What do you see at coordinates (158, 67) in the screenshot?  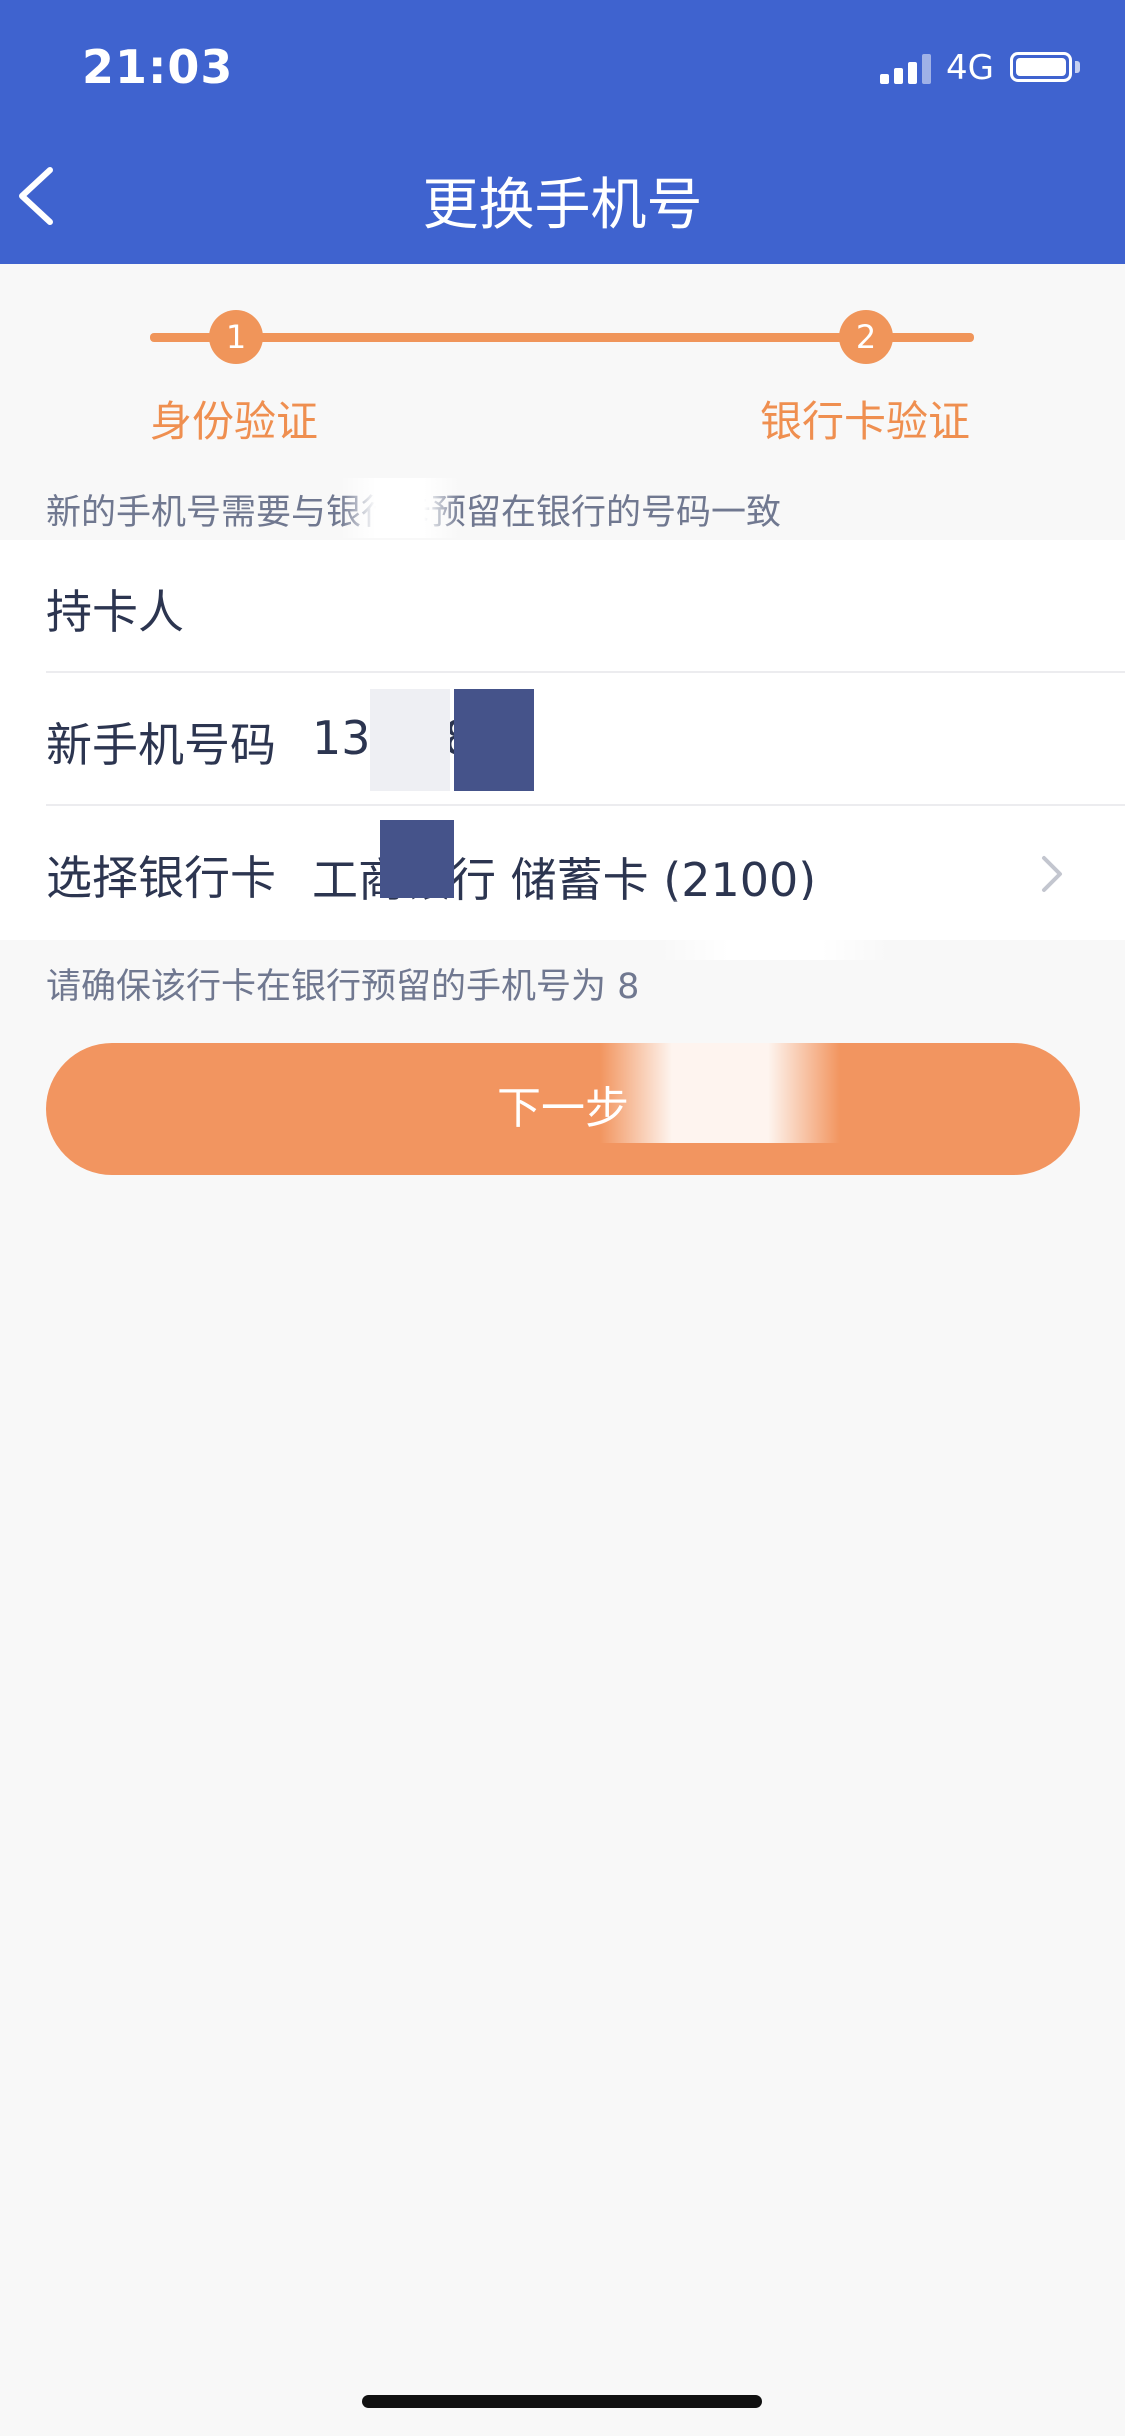 I see `status-time: 21:03` at bounding box center [158, 67].